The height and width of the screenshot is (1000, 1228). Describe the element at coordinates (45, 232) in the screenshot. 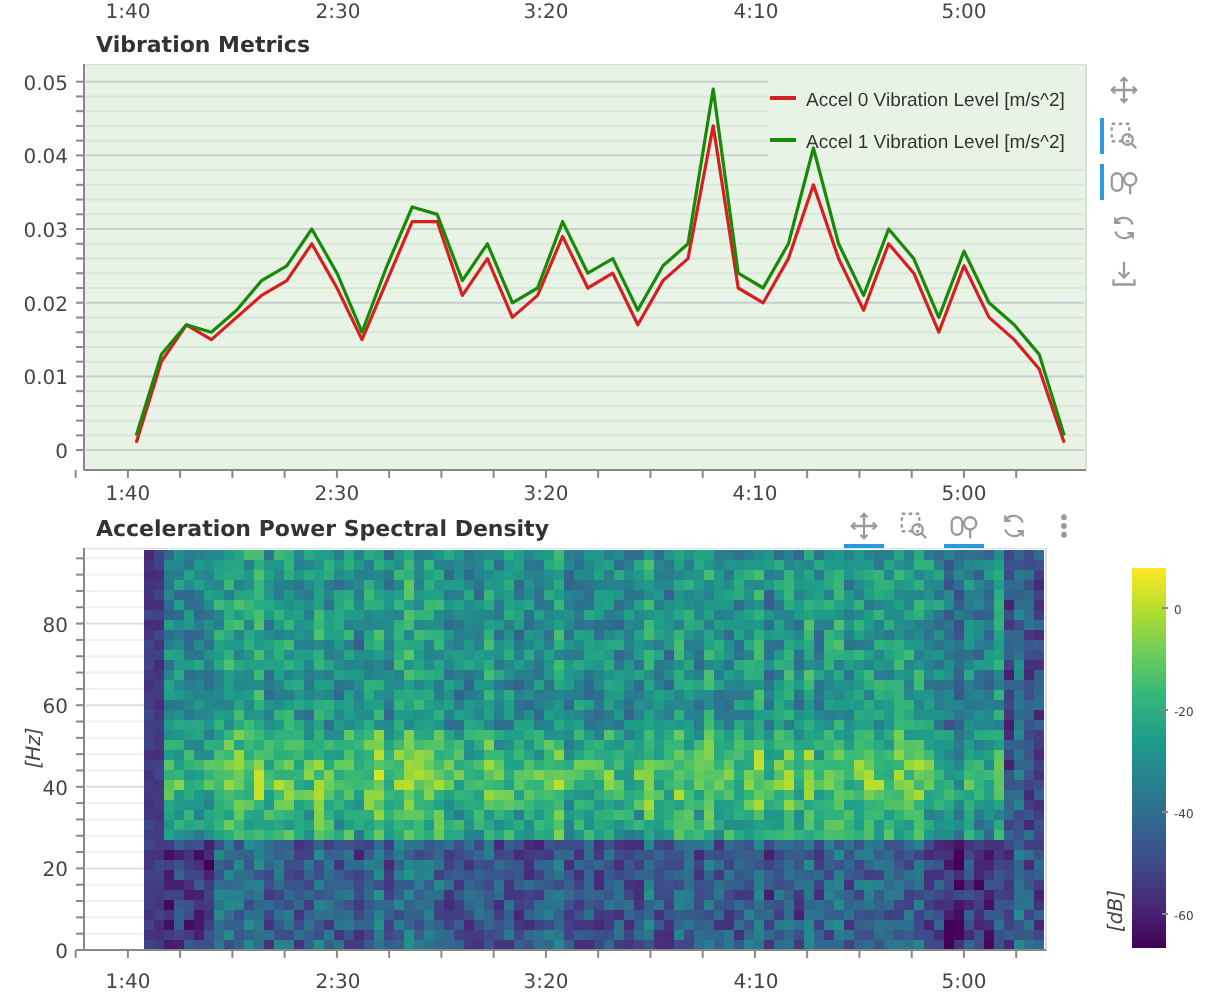

I see `axis-tick-label: 0.03` at that location.